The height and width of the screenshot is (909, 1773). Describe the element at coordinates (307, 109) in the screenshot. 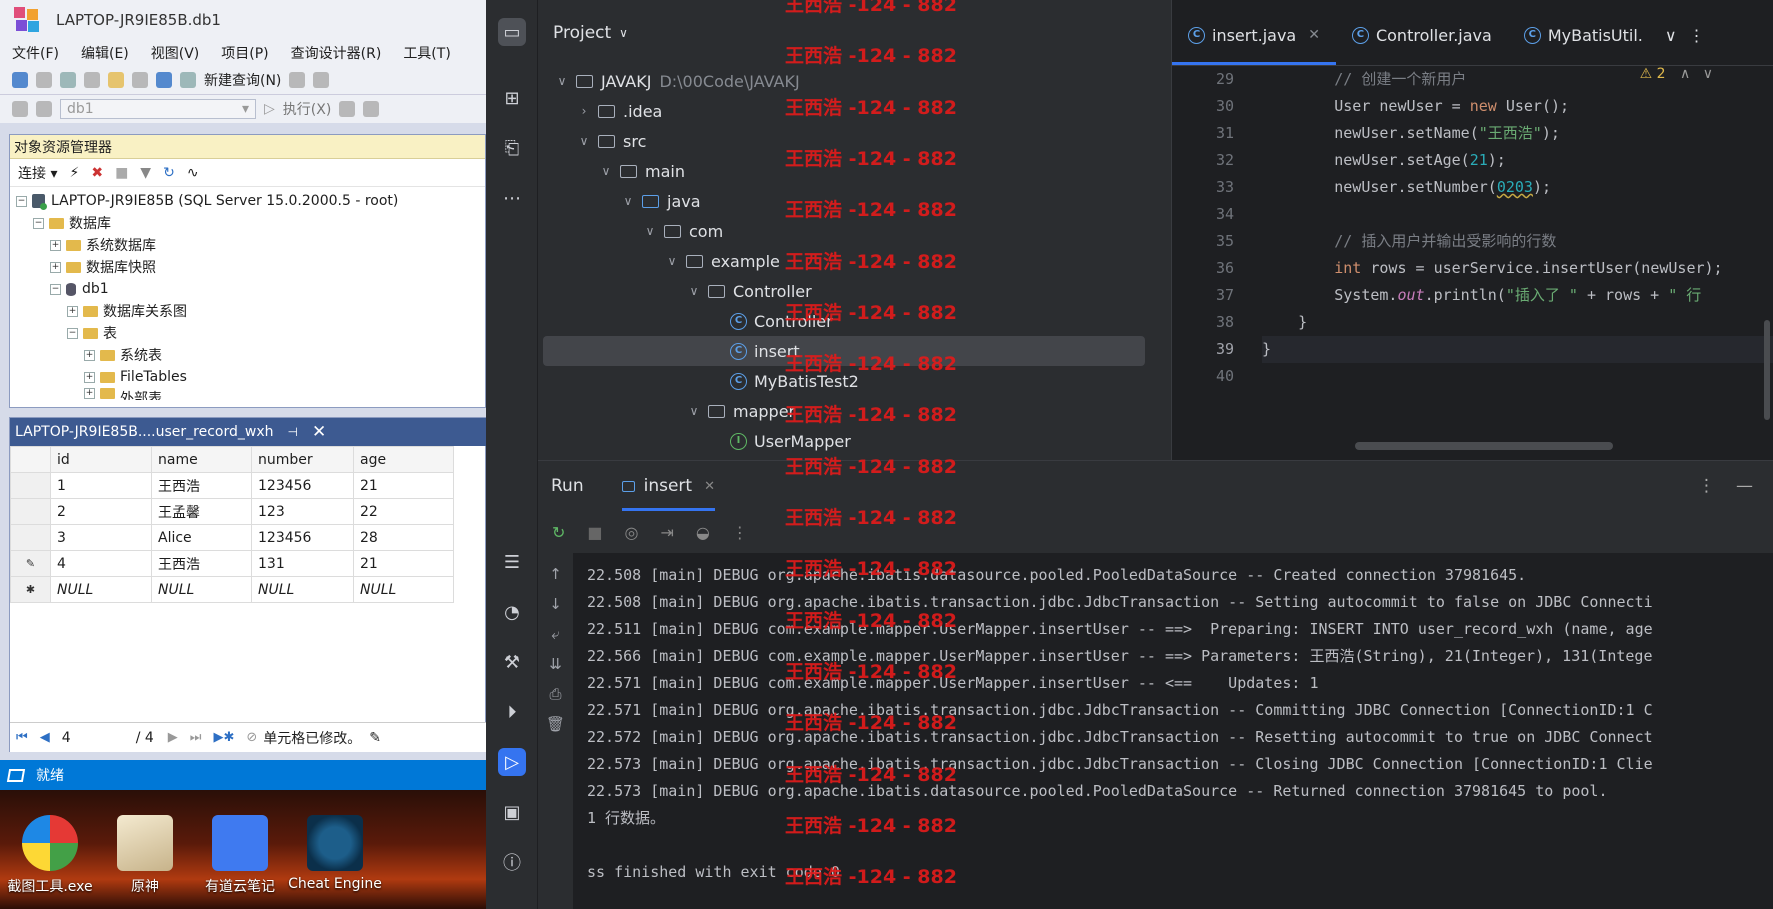

I see `execute-button: 执行(X)` at that location.